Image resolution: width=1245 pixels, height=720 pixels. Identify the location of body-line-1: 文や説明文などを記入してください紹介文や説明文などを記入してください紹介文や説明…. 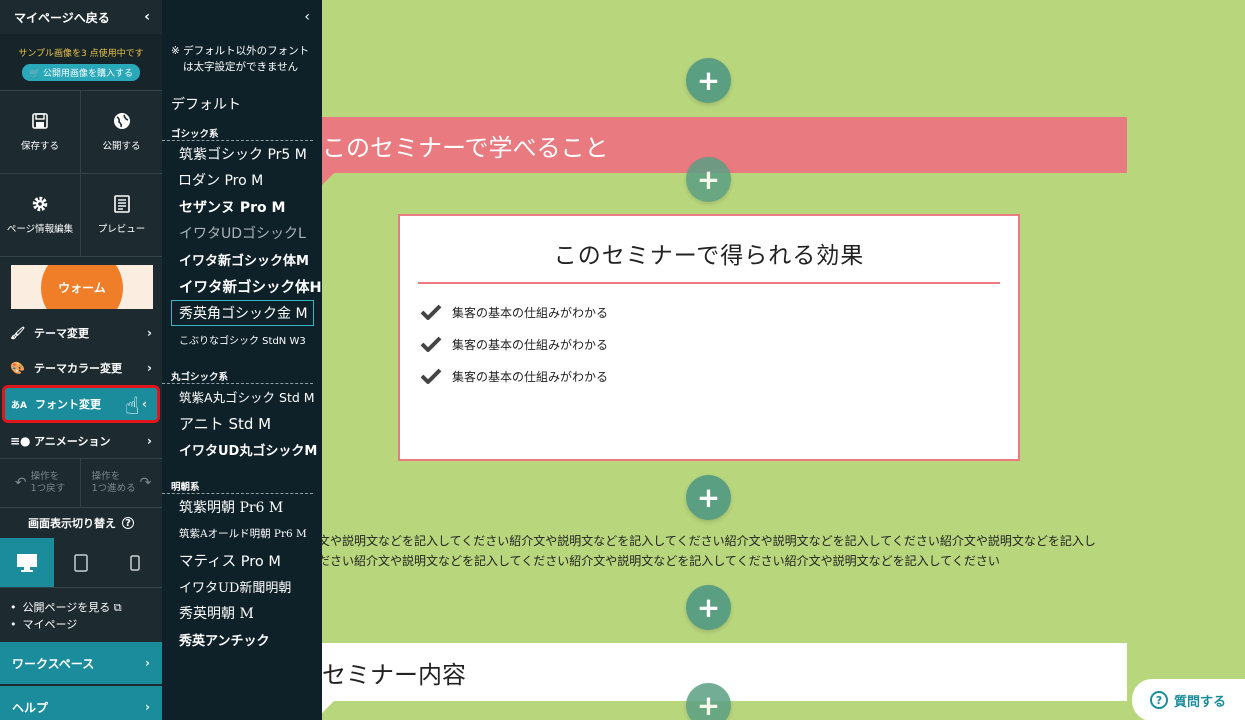
(707, 541).